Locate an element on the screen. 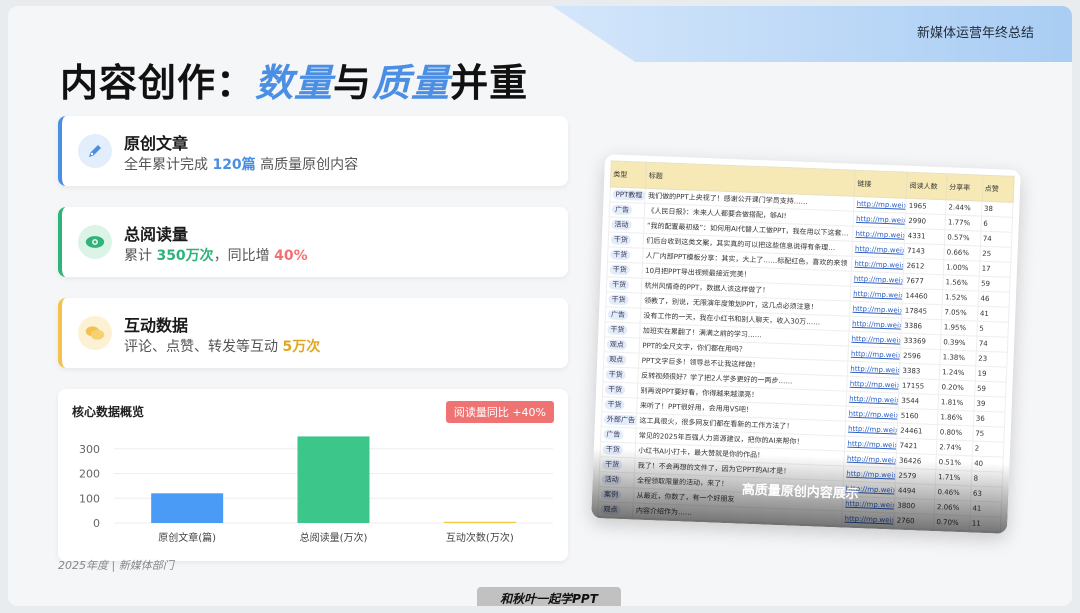 The width and height of the screenshot is (1080, 613). table-cell: 14460 is located at coordinates (922, 296).